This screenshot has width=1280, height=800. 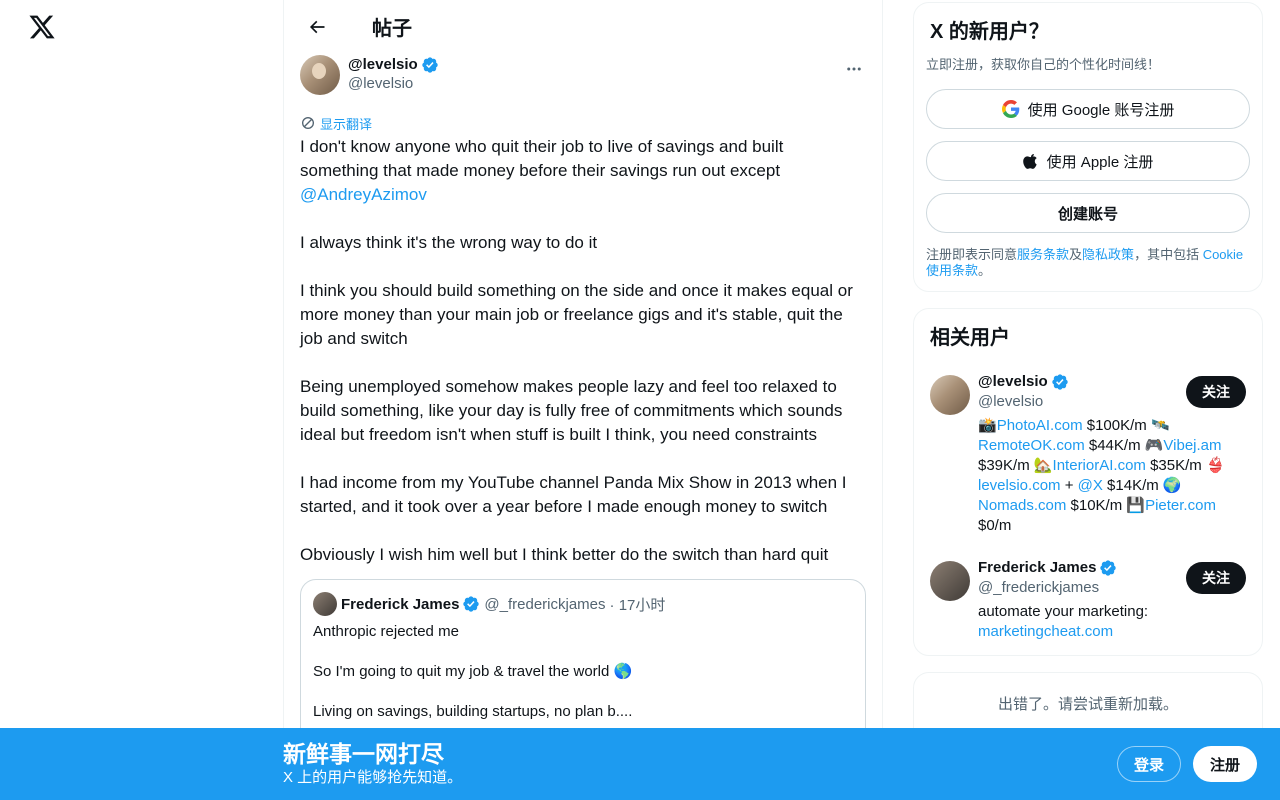 I want to click on bio-text: $14K/m 🌍, so click(x=1142, y=485).